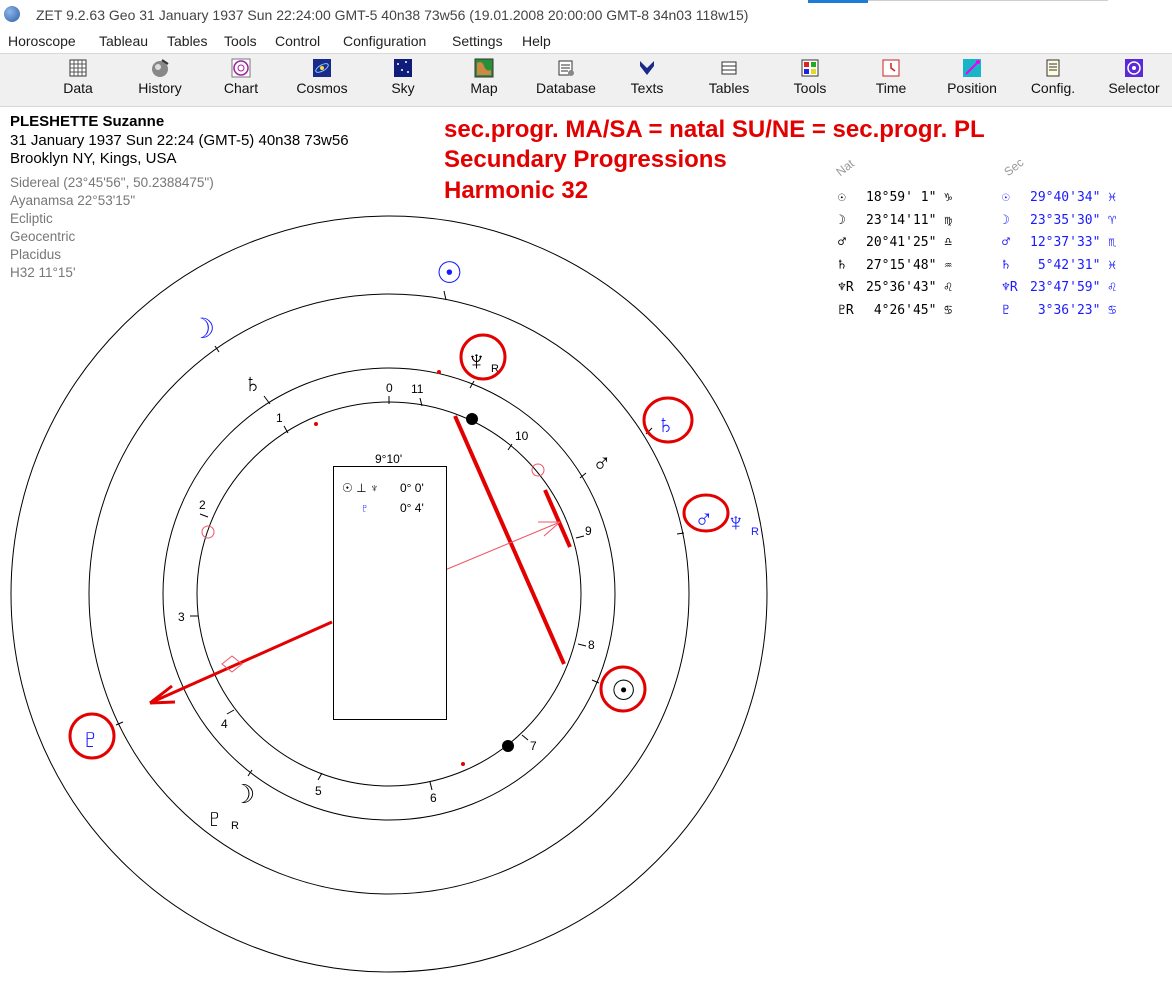  What do you see at coordinates (208, 532) in the screenshot?
I see `aspect-circle-left` at bounding box center [208, 532].